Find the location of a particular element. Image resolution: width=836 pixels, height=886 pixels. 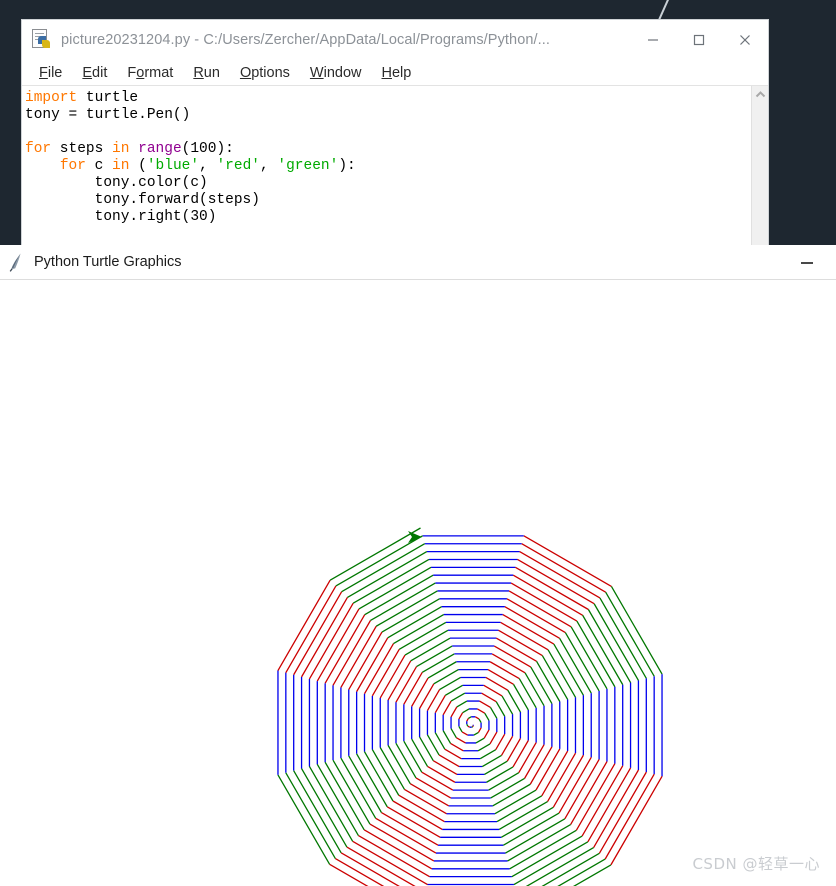

menu-item-help: Help is located at coordinates (397, 73).